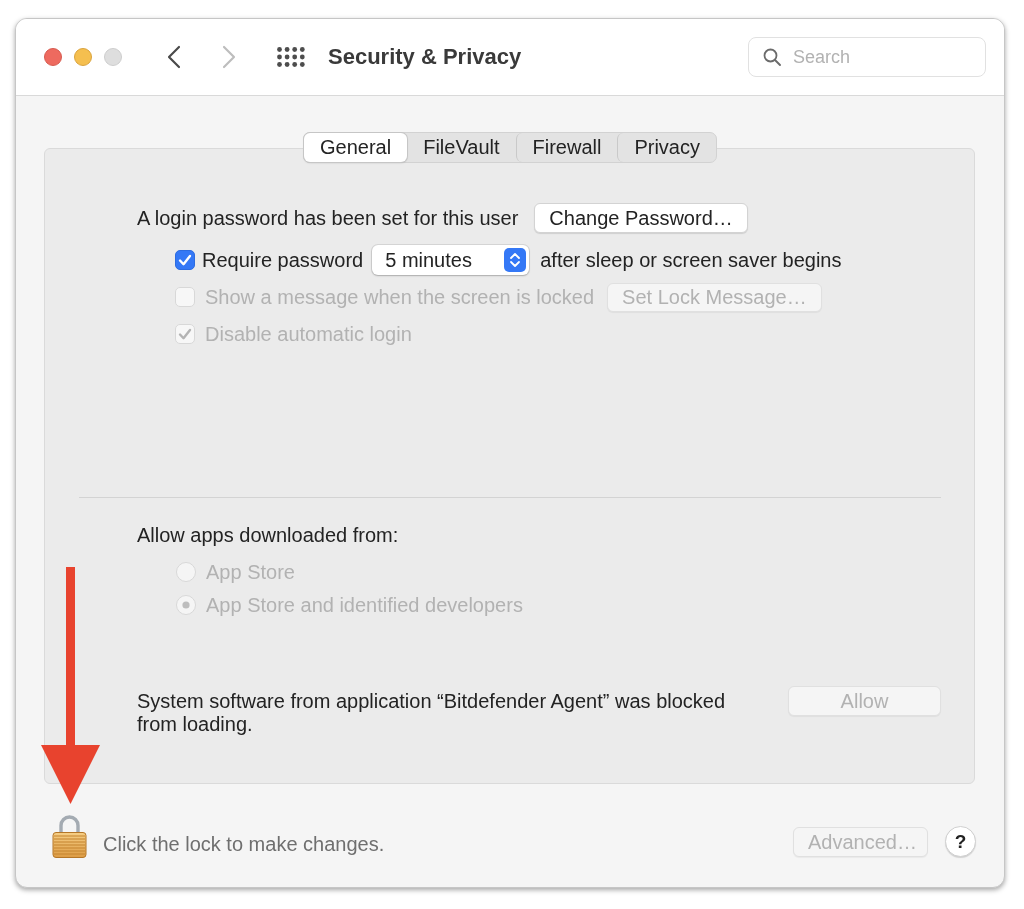 This screenshot has height=909, width=1024. What do you see at coordinates (356, 147) in the screenshot?
I see `tab: General` at bounding box center [356, 147].